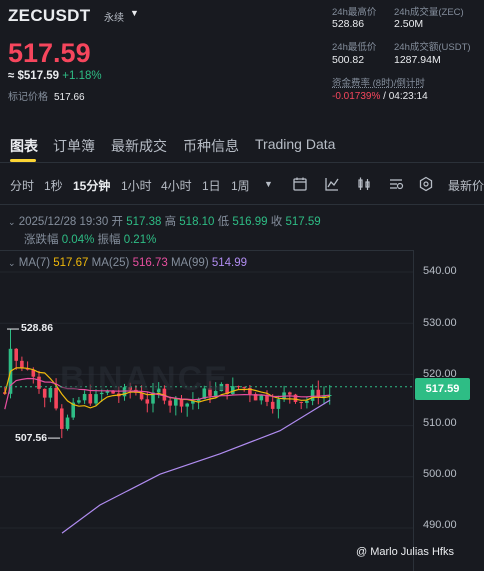  I want to click on close-value: 517.59, so click(303, 222).